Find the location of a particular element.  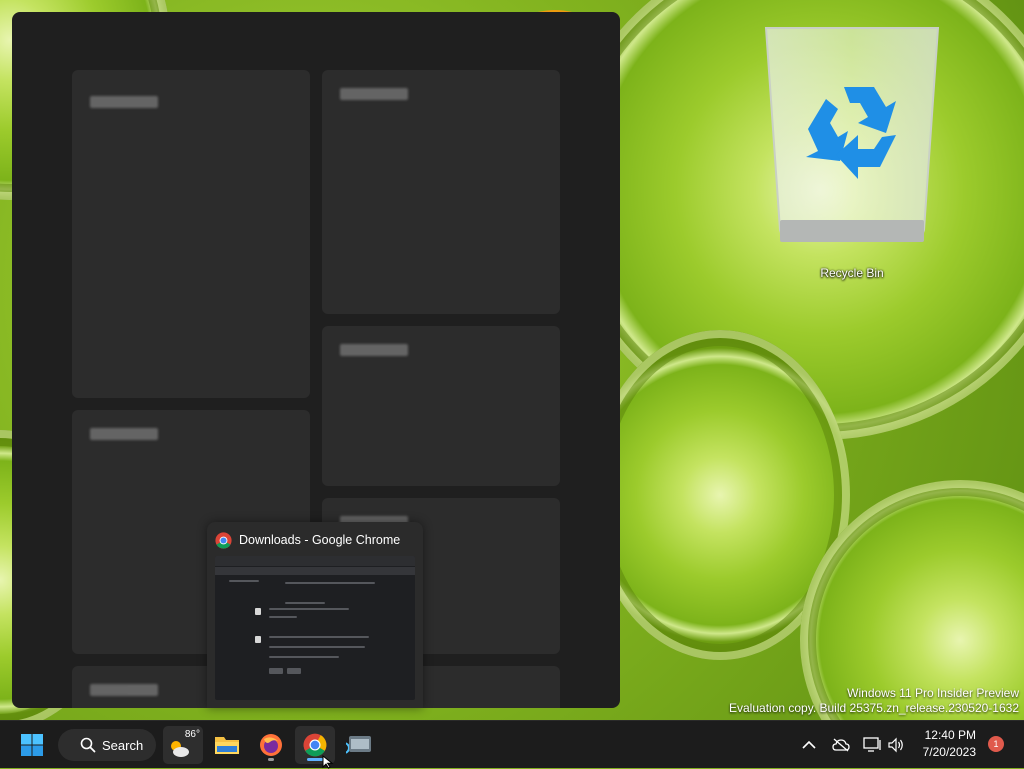

network-button is located at coordinates (872, 745).